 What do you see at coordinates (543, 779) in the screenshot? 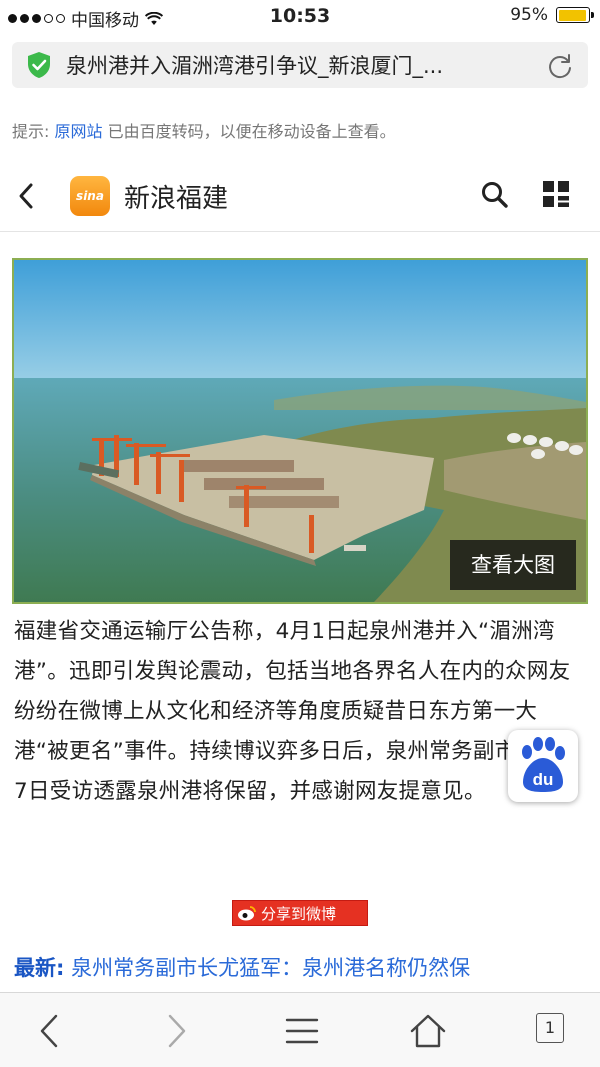
I see `baidu-du-text: du` at bounding box center [543, 779].